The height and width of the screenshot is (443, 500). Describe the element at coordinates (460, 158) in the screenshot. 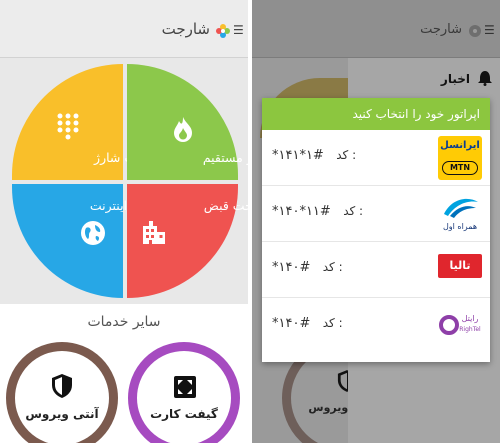

I see `irancell-logo: ایرانسل MTN` at that location.